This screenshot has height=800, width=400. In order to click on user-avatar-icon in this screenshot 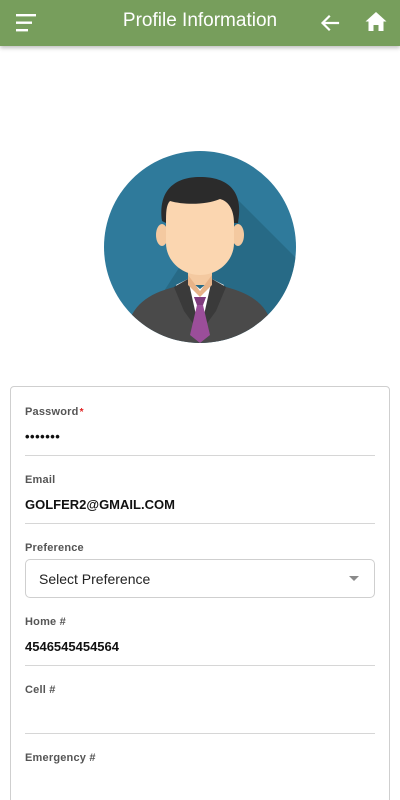, I will do `click(200, 247)`.